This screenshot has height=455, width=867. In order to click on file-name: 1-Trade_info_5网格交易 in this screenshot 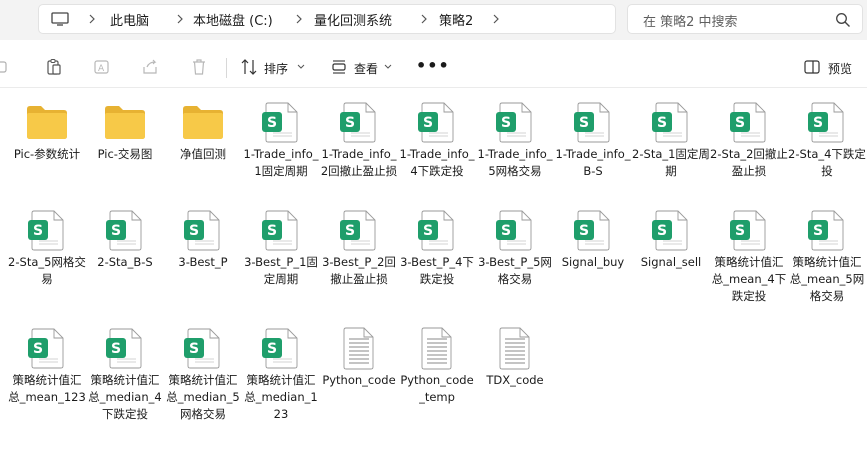, I will do `click(515, 162)`.